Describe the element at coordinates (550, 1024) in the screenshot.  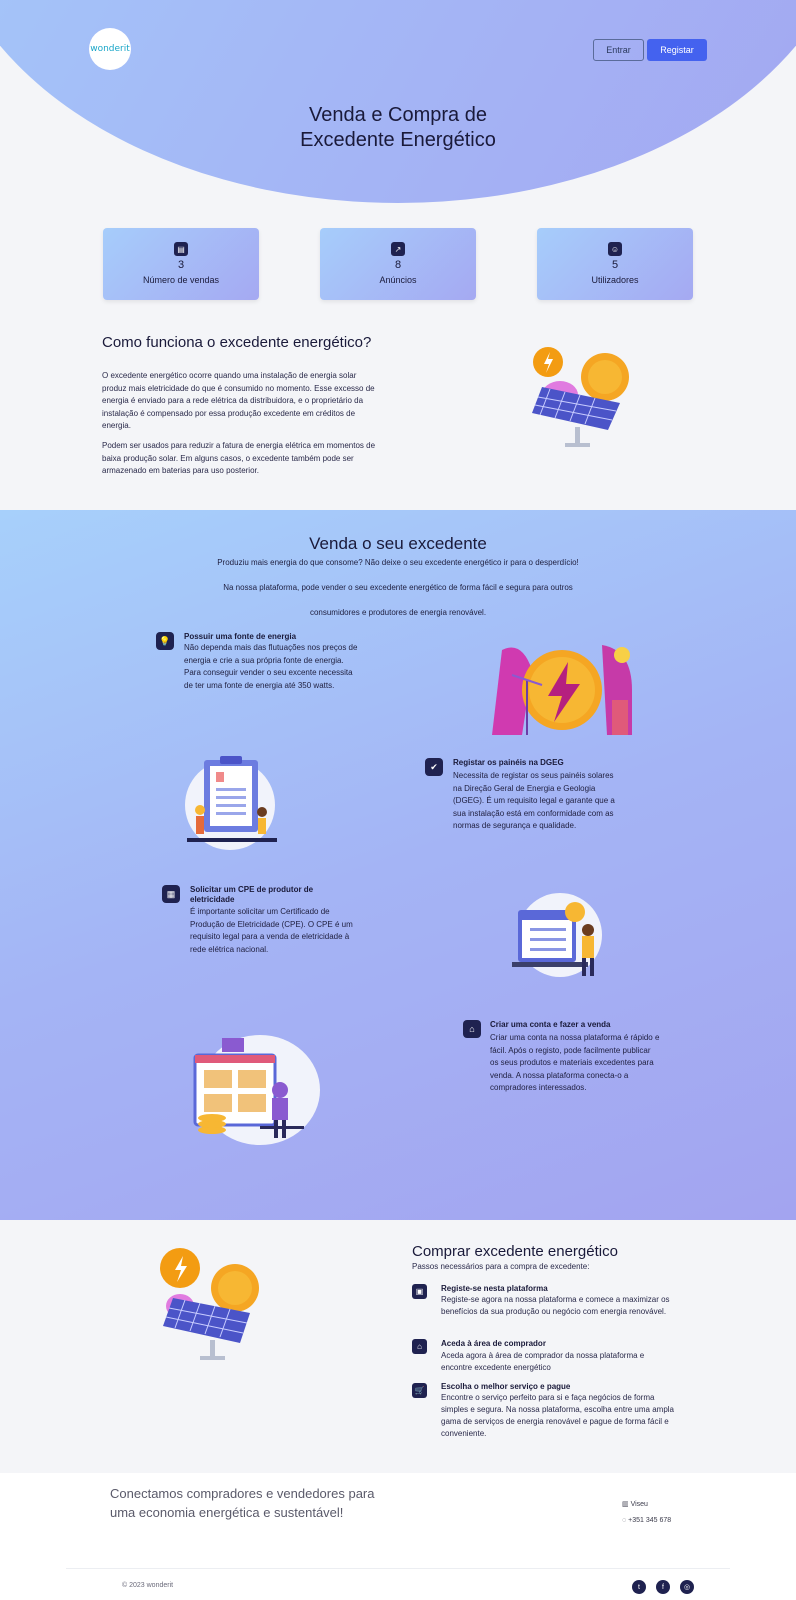
I see `step-title: Criar uma conta e fazer a venda` at that location.